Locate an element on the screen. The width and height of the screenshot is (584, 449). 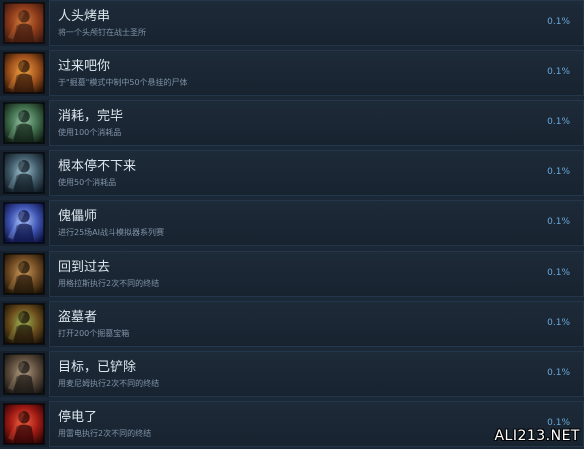
achievement-title: 傀儡师 is located at coordinates (78, 216).